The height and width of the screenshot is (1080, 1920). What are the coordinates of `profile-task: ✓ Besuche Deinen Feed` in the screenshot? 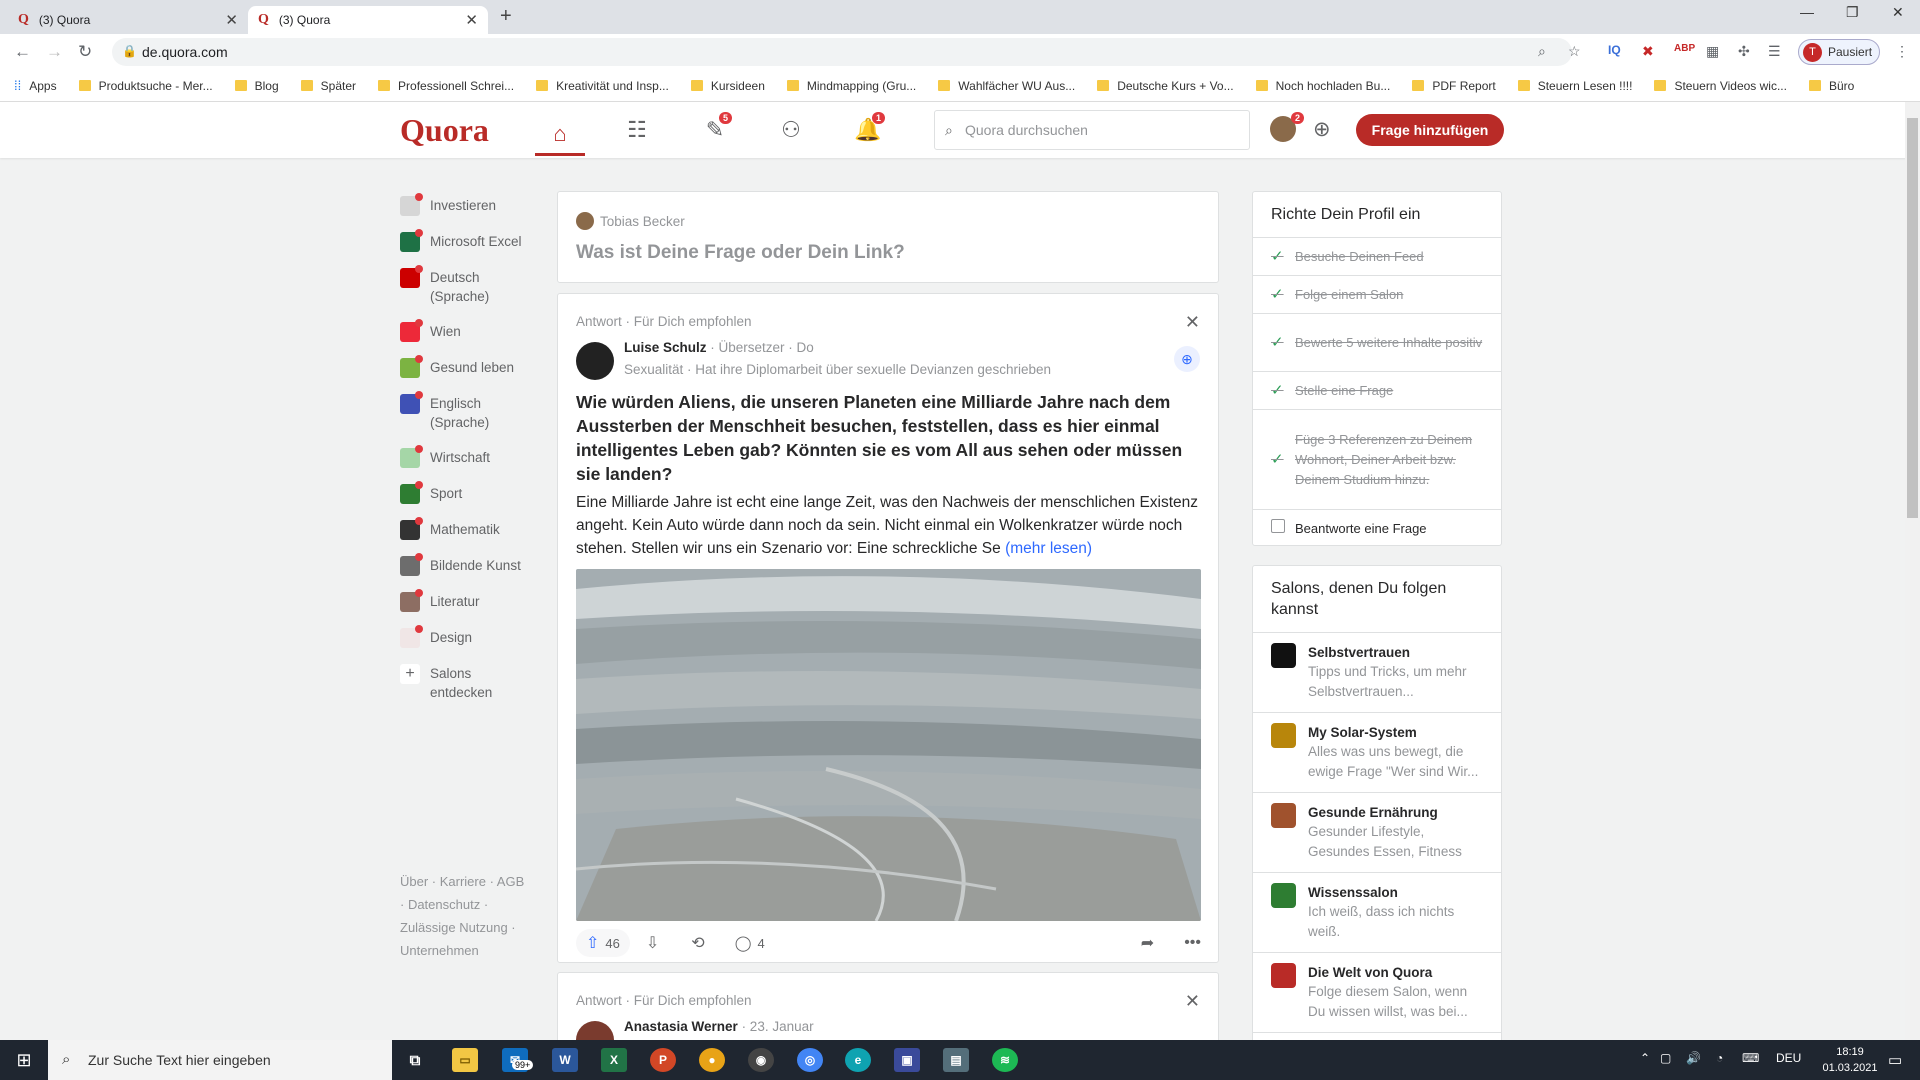 It's located at (1377, 257).